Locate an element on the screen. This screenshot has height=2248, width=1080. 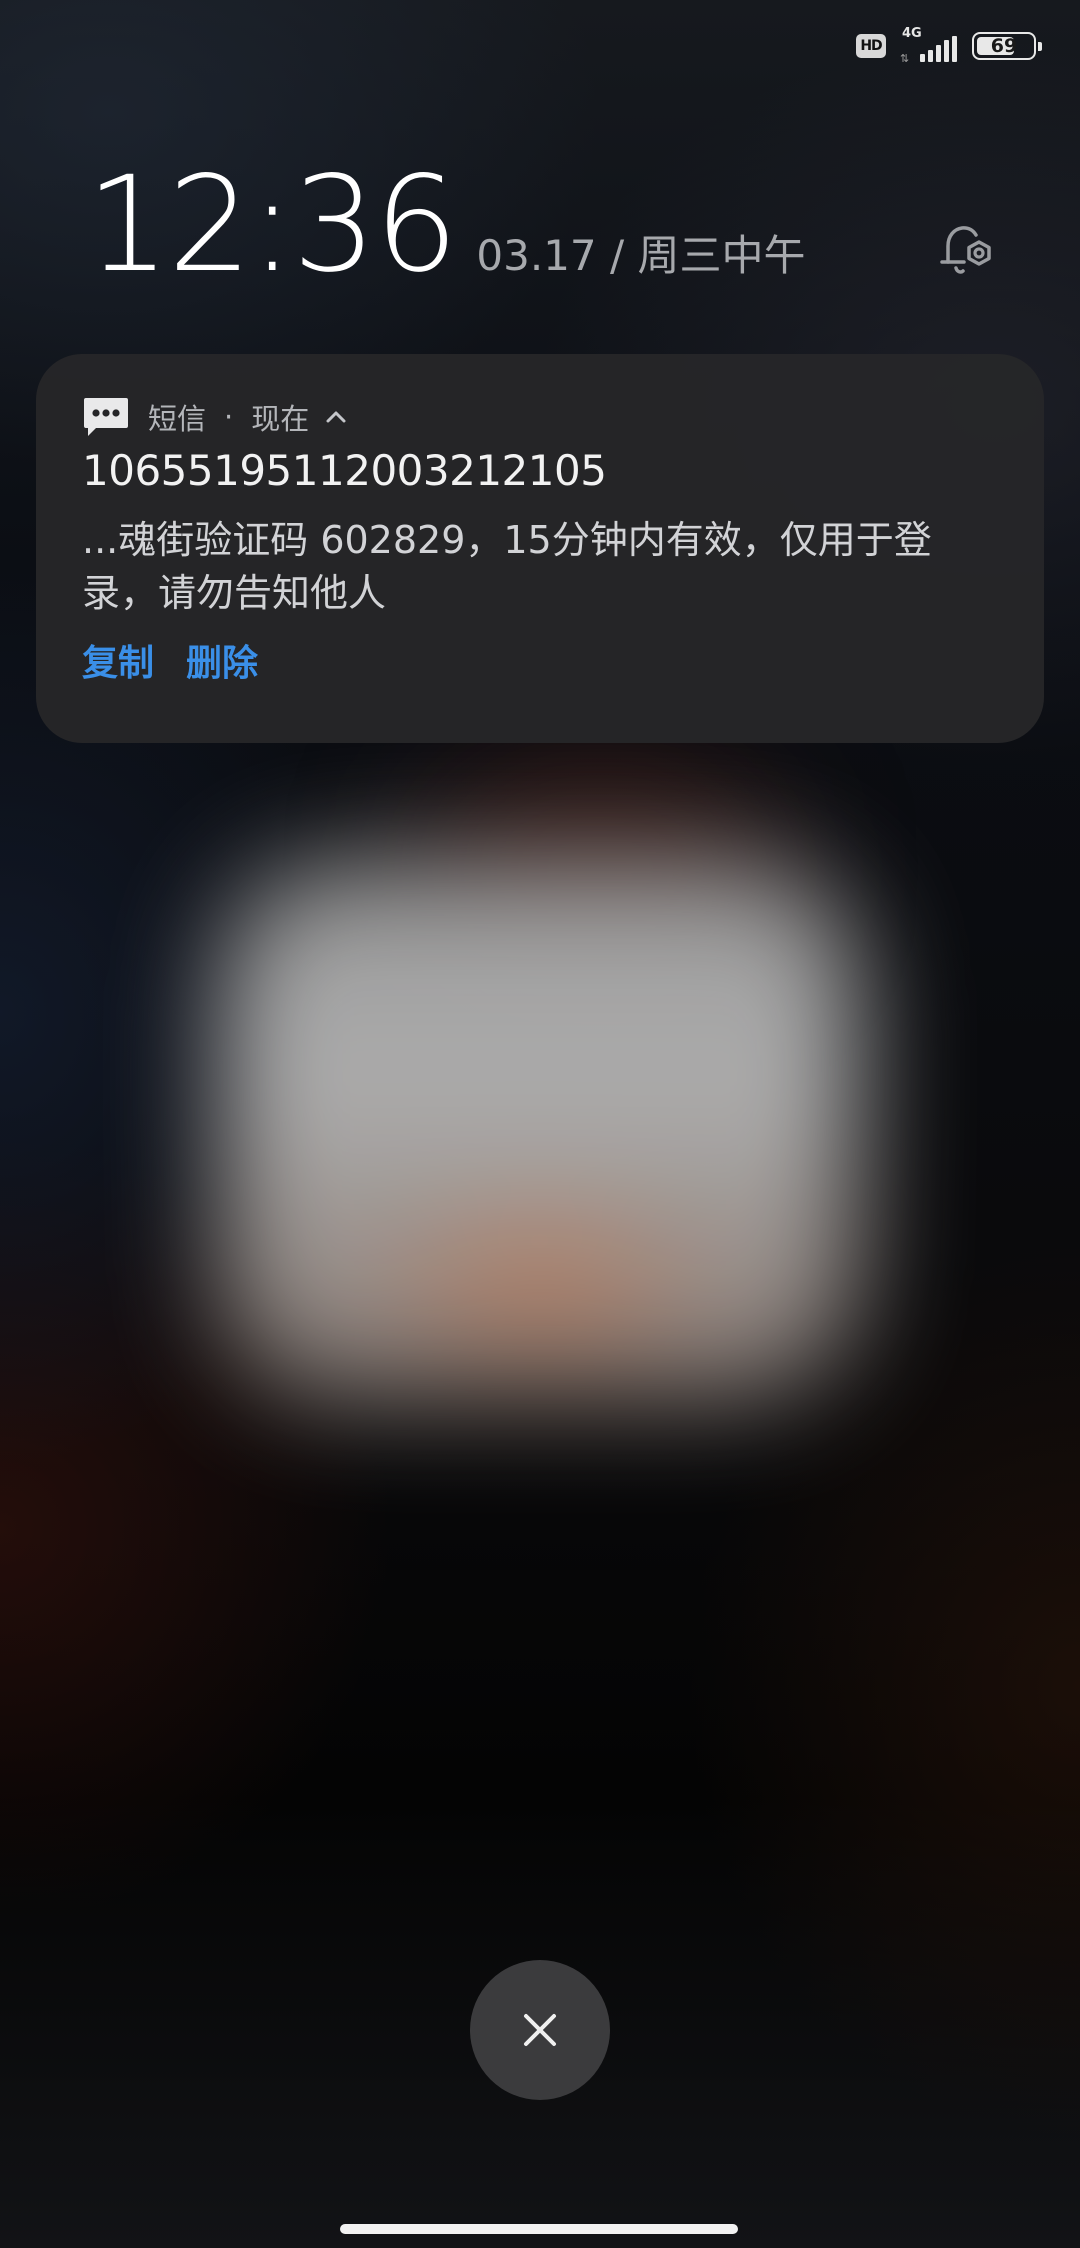
status-bar: HD 4G ⇅ 69 is located at coordinates (949, 45).